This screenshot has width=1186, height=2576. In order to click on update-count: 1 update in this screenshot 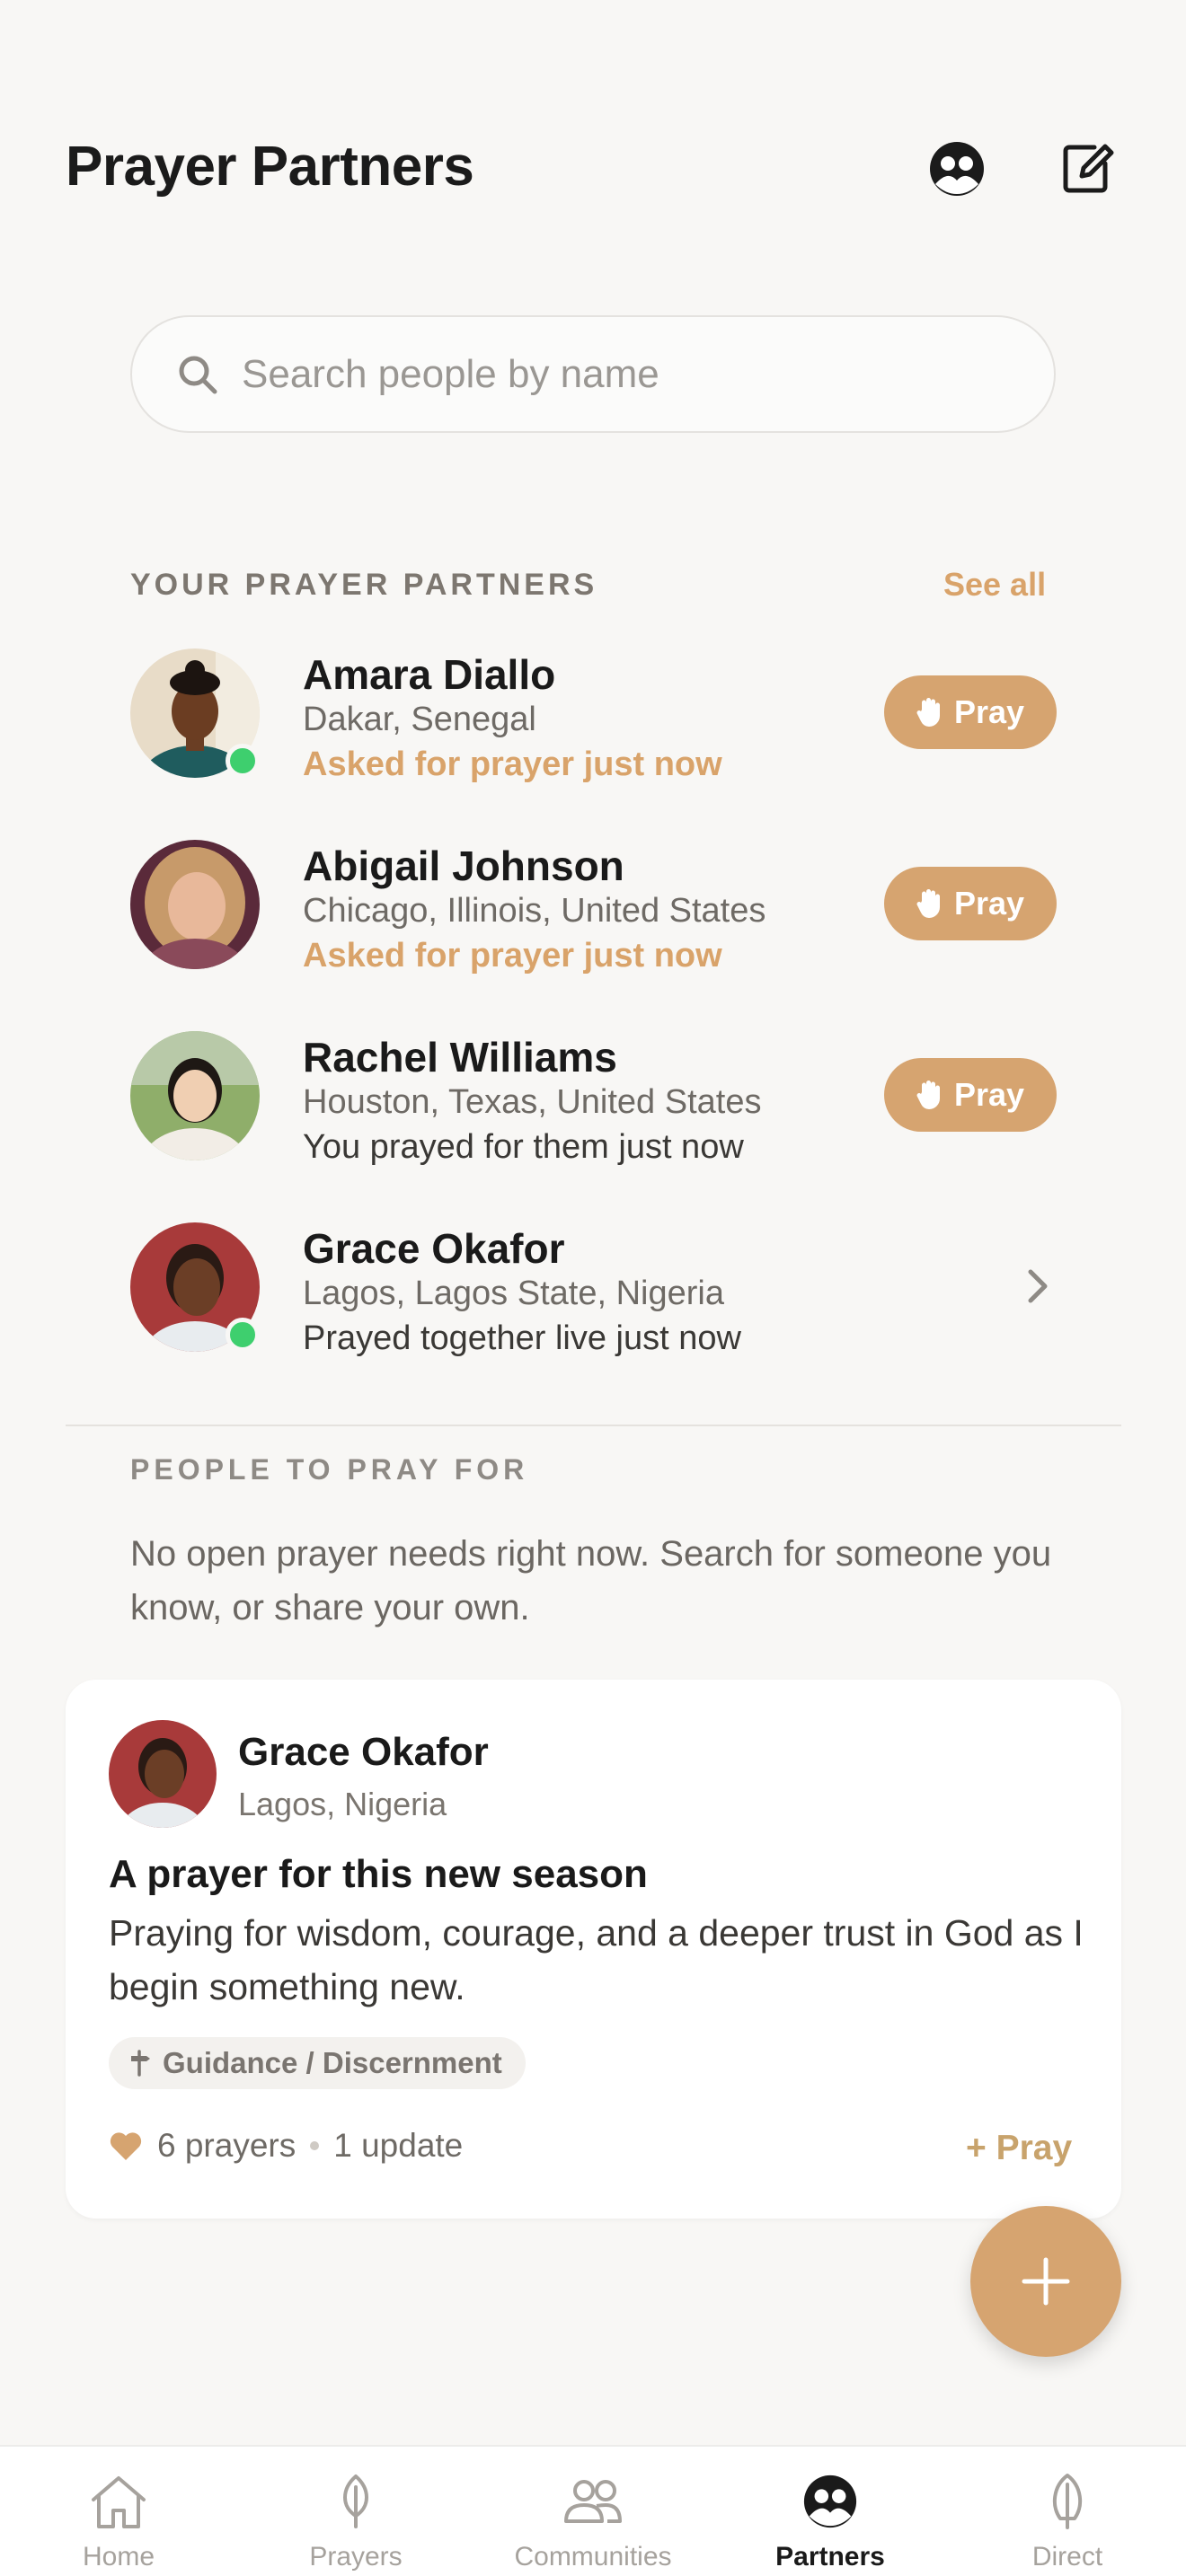, I will do `click(398, 2145)`.